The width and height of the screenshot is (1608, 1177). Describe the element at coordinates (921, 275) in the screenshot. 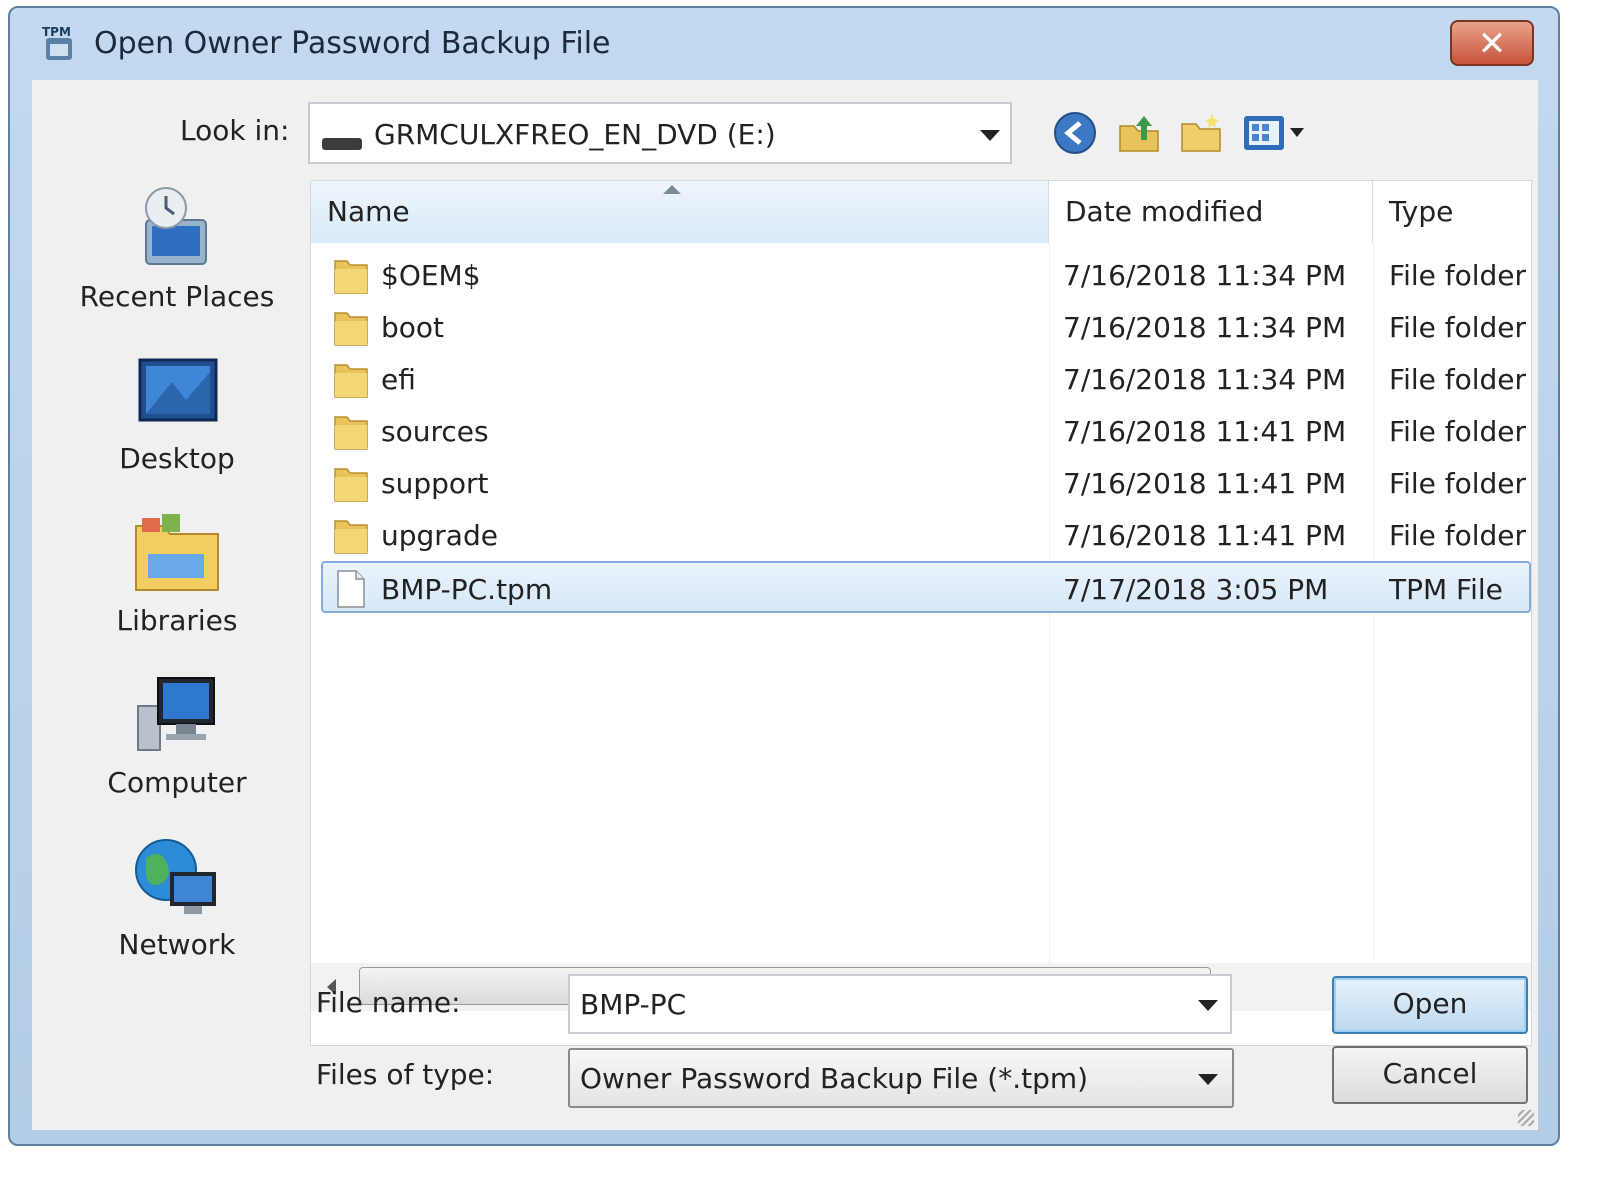

I see `file-row: $OEM$ 7/16/2018 11:34 PM File folder` at that location.